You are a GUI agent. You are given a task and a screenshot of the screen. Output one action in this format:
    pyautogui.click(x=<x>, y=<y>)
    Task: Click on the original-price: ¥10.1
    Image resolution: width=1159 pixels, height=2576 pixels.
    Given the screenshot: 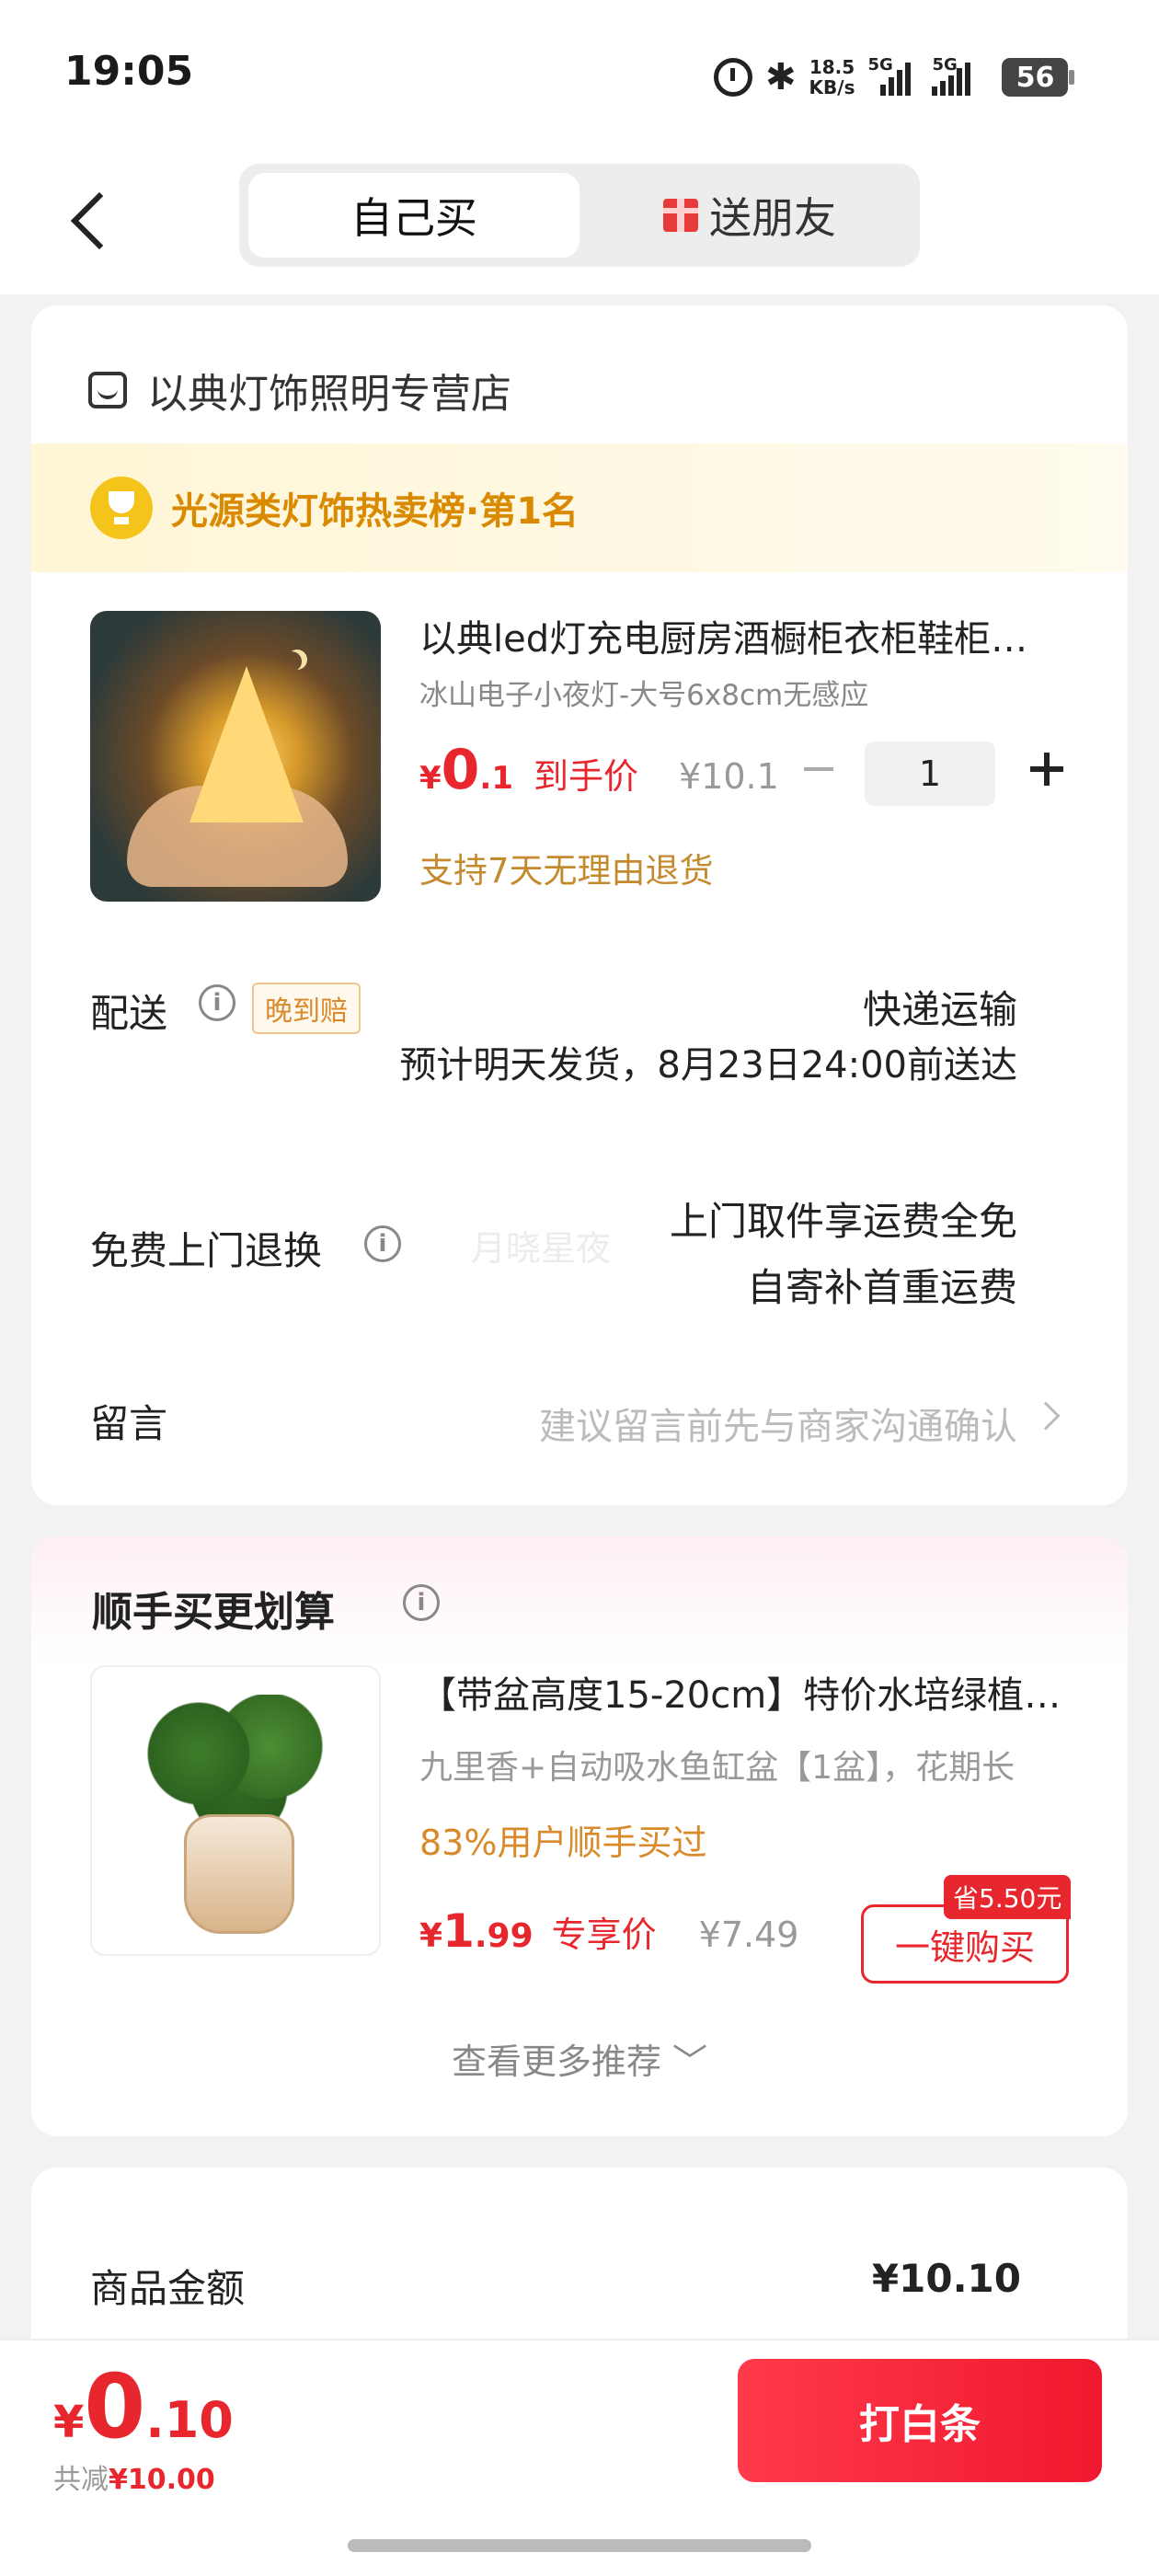 What is the action you would take?
    pyautogui.click(x=729, y=776)
    